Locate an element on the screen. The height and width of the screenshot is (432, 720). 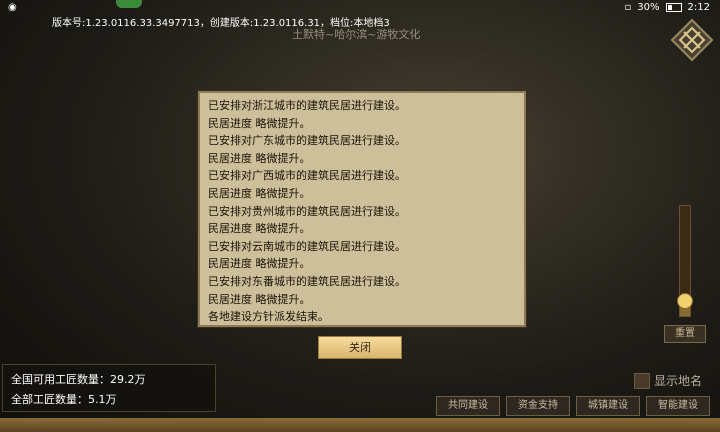
joint-construction-button: 共同建设 is located at coordinates (468, 406).